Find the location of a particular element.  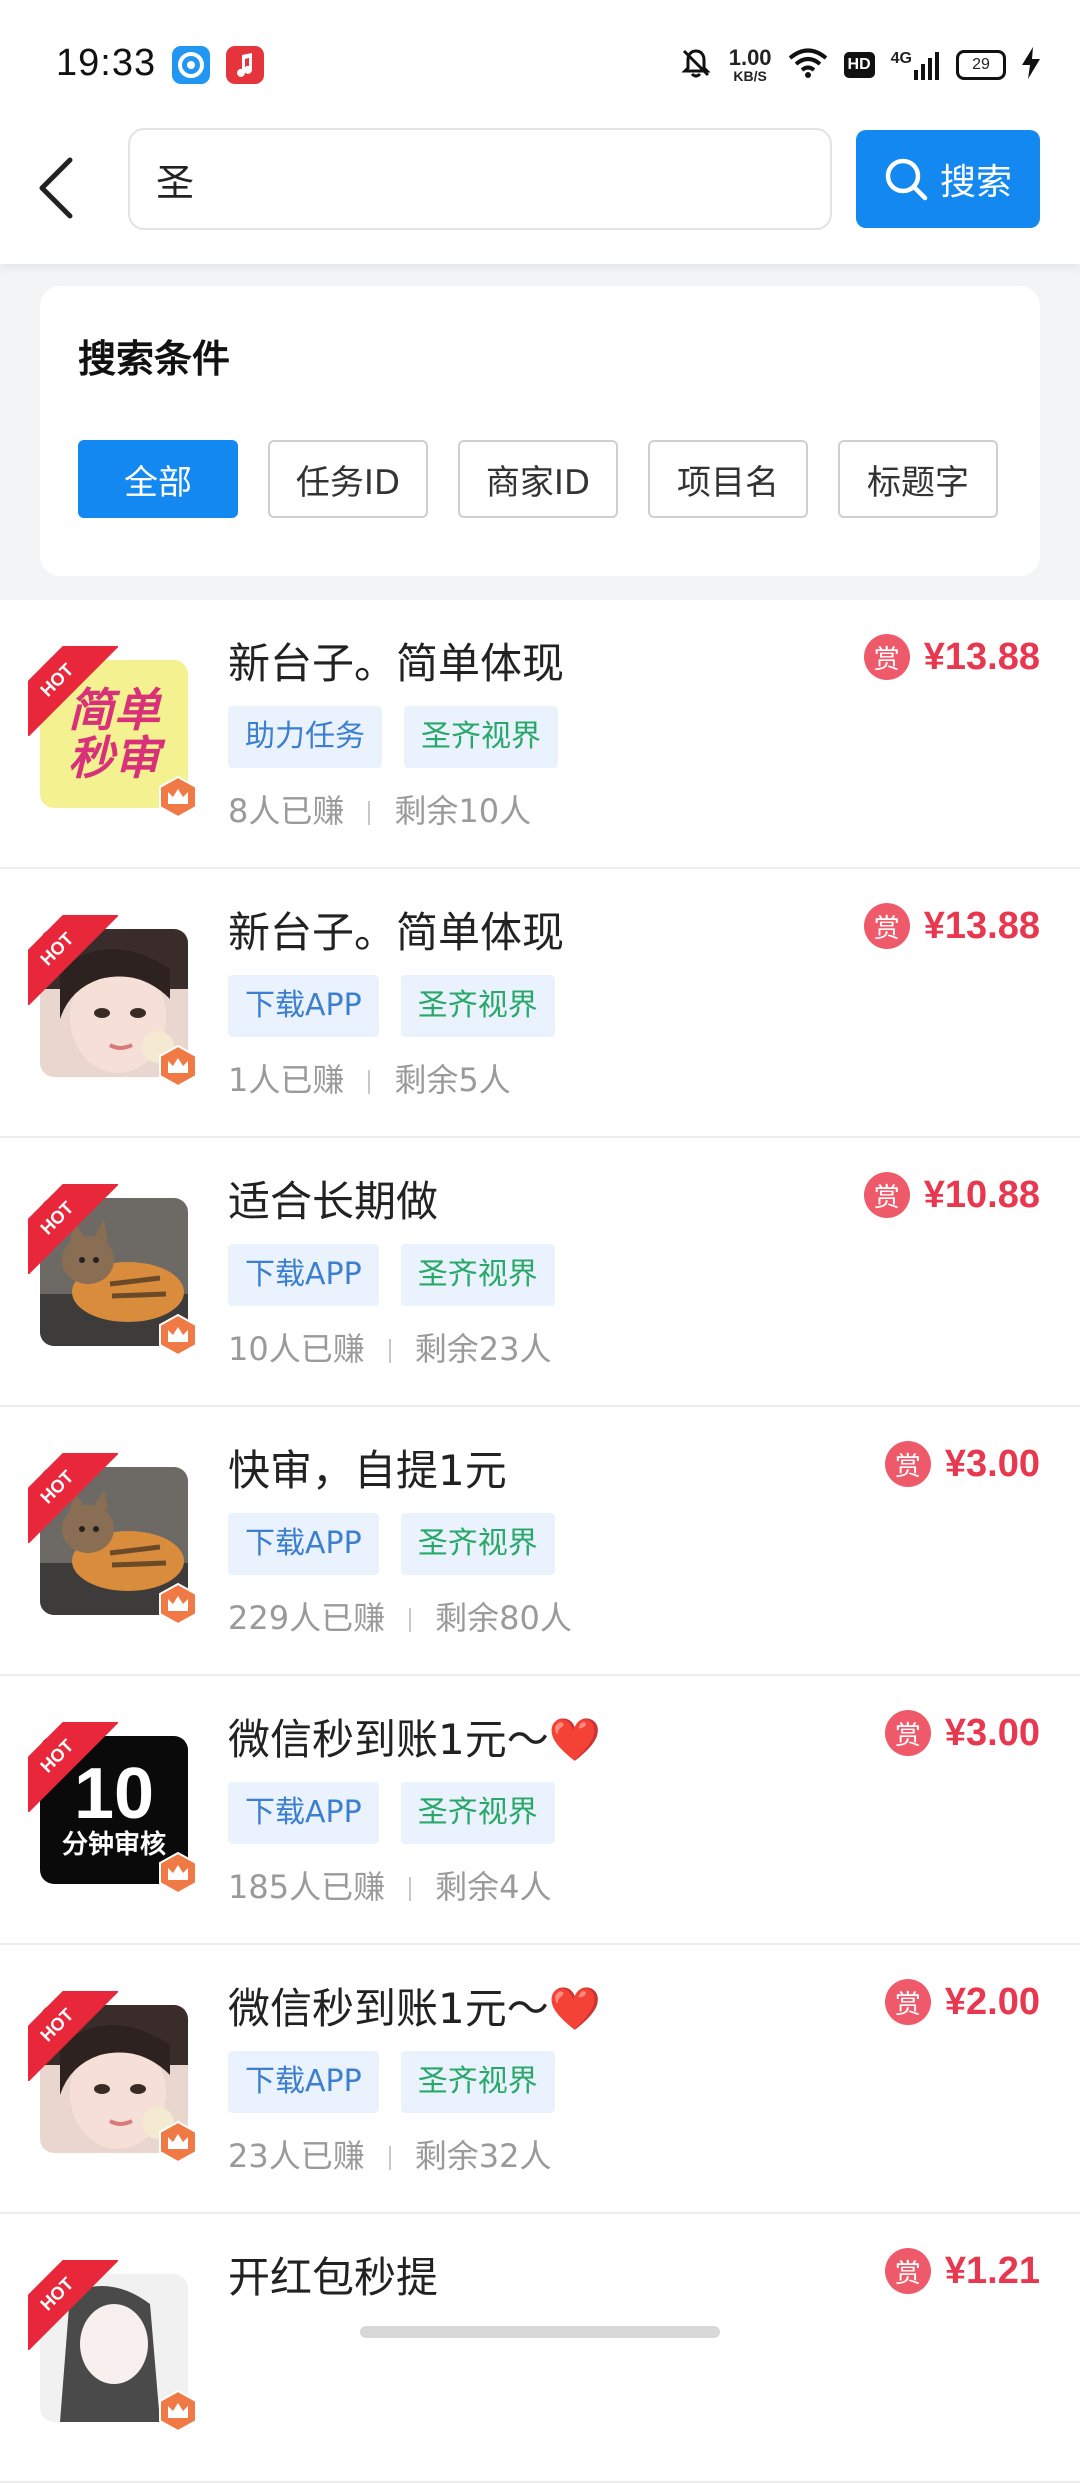

filter-chips: 全部 任务ID 商家ID 项目名 标题字 is located at coordinates (538, 479).